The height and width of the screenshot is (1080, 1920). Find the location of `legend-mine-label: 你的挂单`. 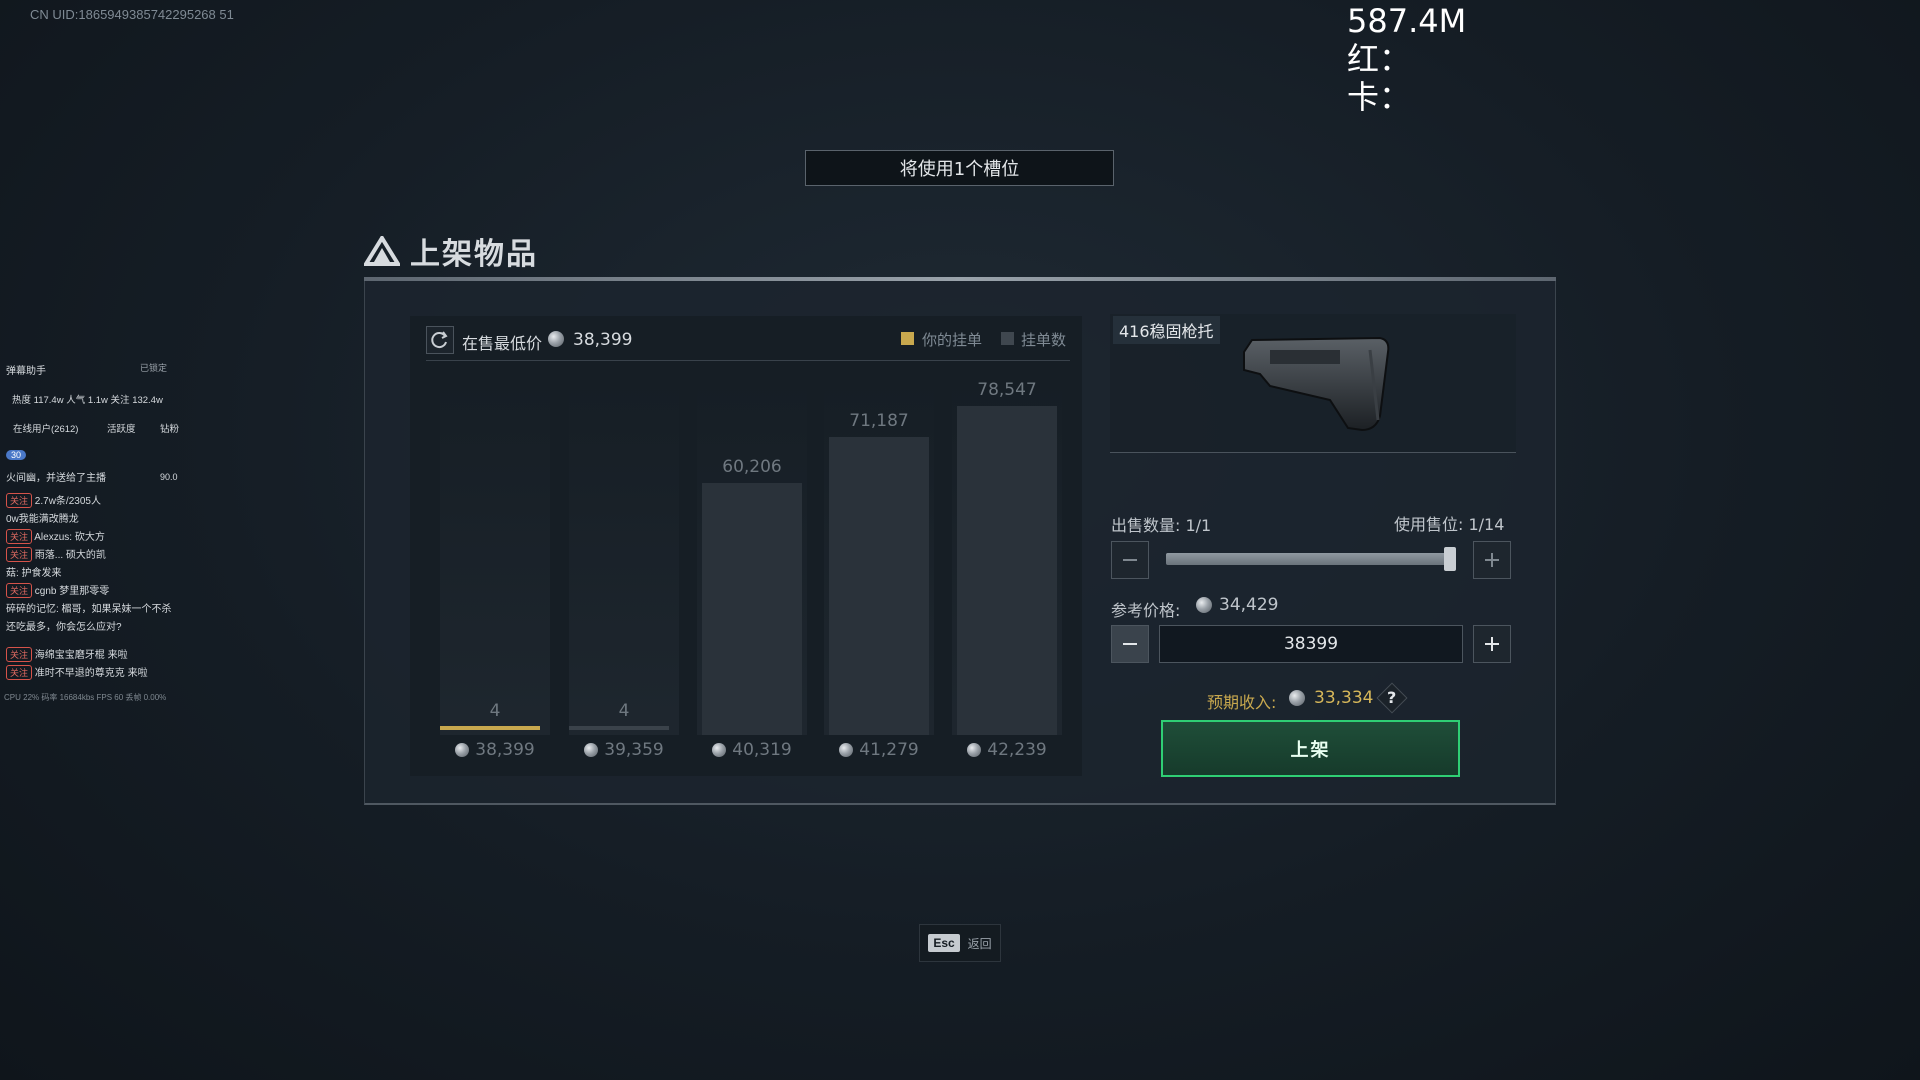

legend-mine-label: 你的挂单 is located at coordinates (952, 340).